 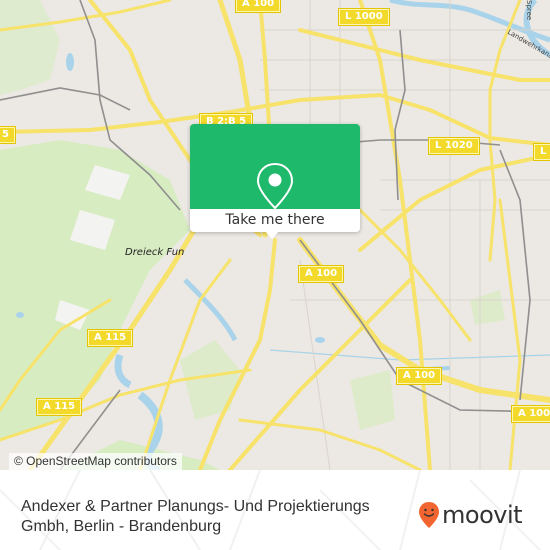 I want to click on place-label-dreieck-funkturm: Dreieck Fun, so click(x=155, y=252).